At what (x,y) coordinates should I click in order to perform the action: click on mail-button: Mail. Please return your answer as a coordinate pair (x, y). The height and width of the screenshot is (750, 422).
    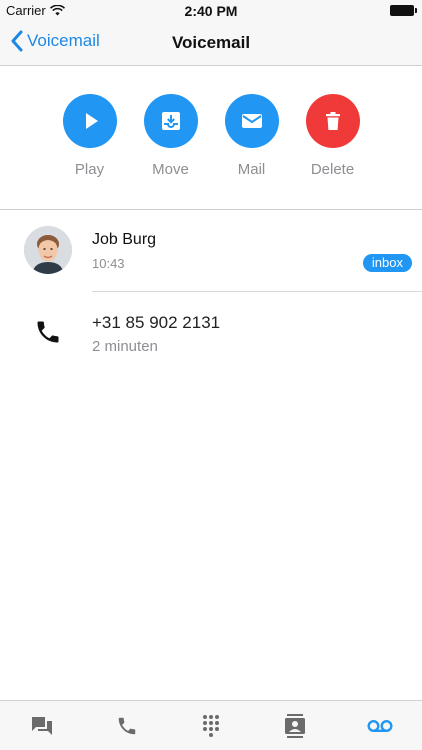
    Looking at the image, I should click on (251, 136).